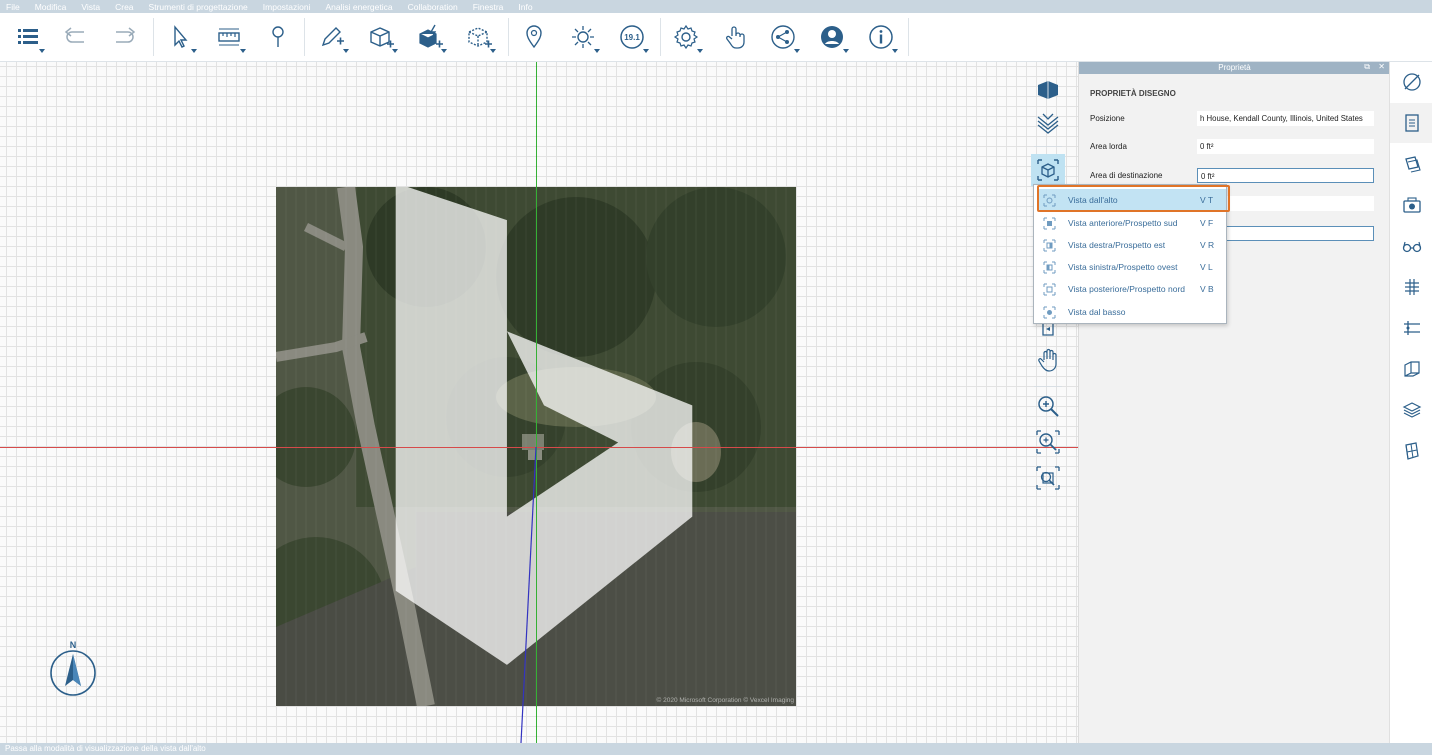 The image size is (1432, 755). Describe the element at coordinates (1207, 223) in the screenshot. I see `menu-item-shortcut: V F` at that location.